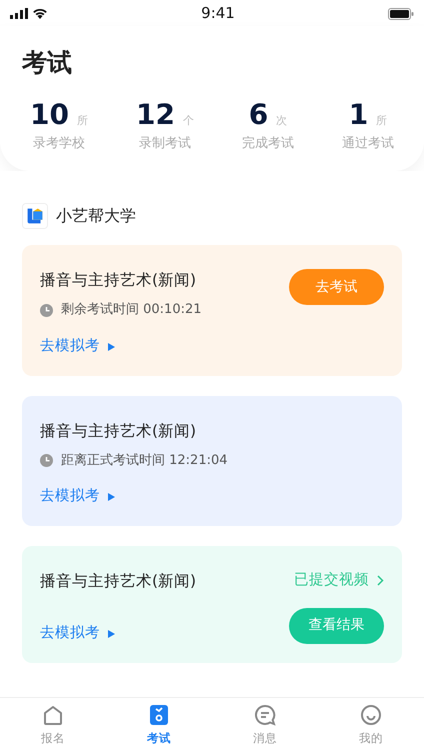 This screenshot has height=754, width=424. I want to click on stat-unit: 个, so click(188, 121).